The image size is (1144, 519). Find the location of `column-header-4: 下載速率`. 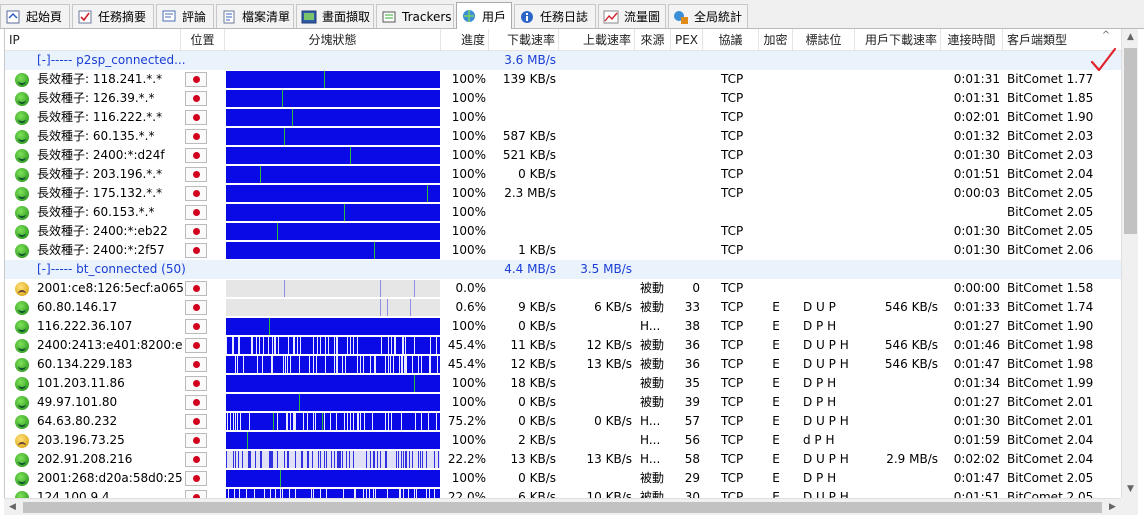

column-header-4: 下載速率 is located at coordinates (524, 40).